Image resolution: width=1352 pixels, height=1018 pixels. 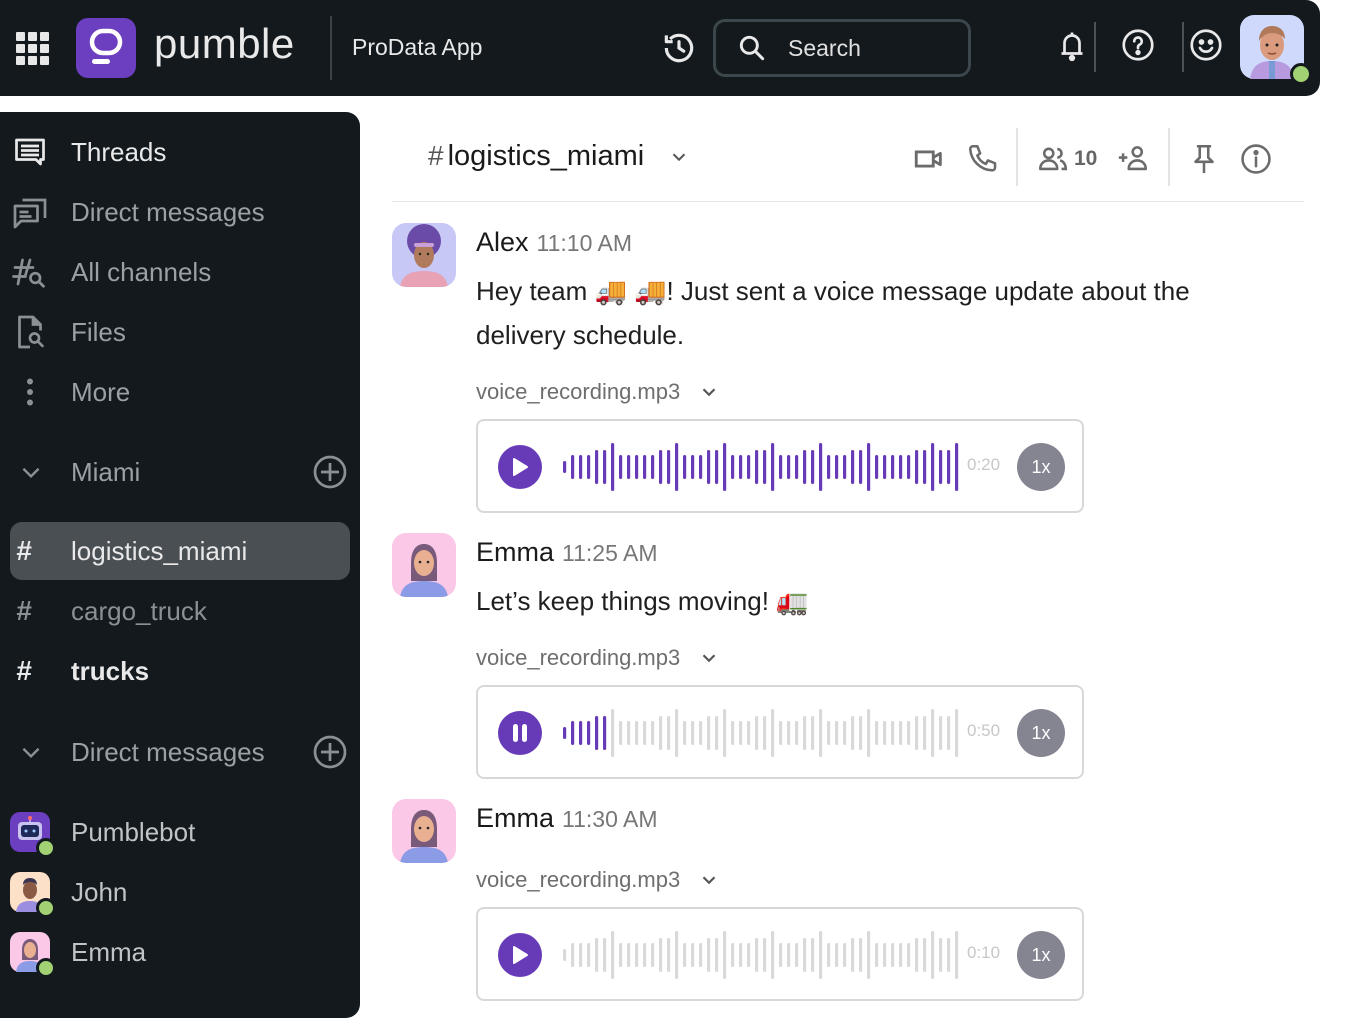 I want to click on message-author: Alex, so click(x=502, y=242).